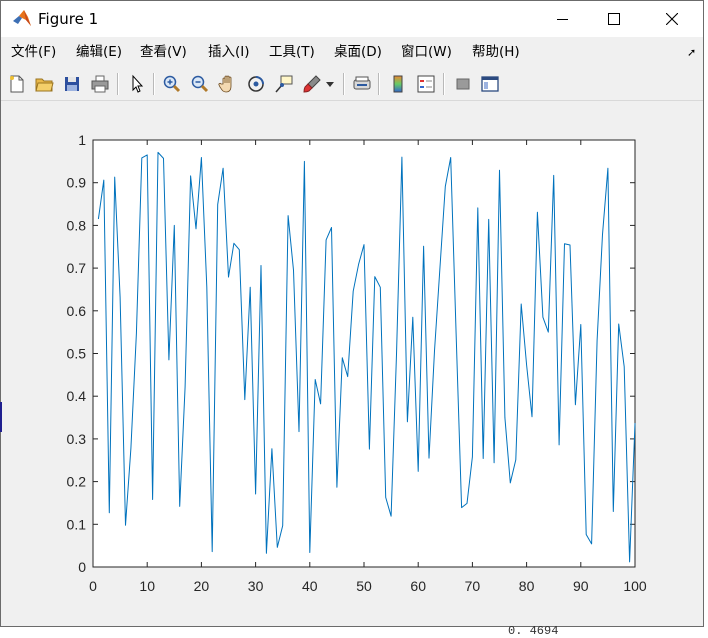  Describe the element at coordinates (77, 396) in the screenshot. I see `y-tick-label: 0.4` at that location.